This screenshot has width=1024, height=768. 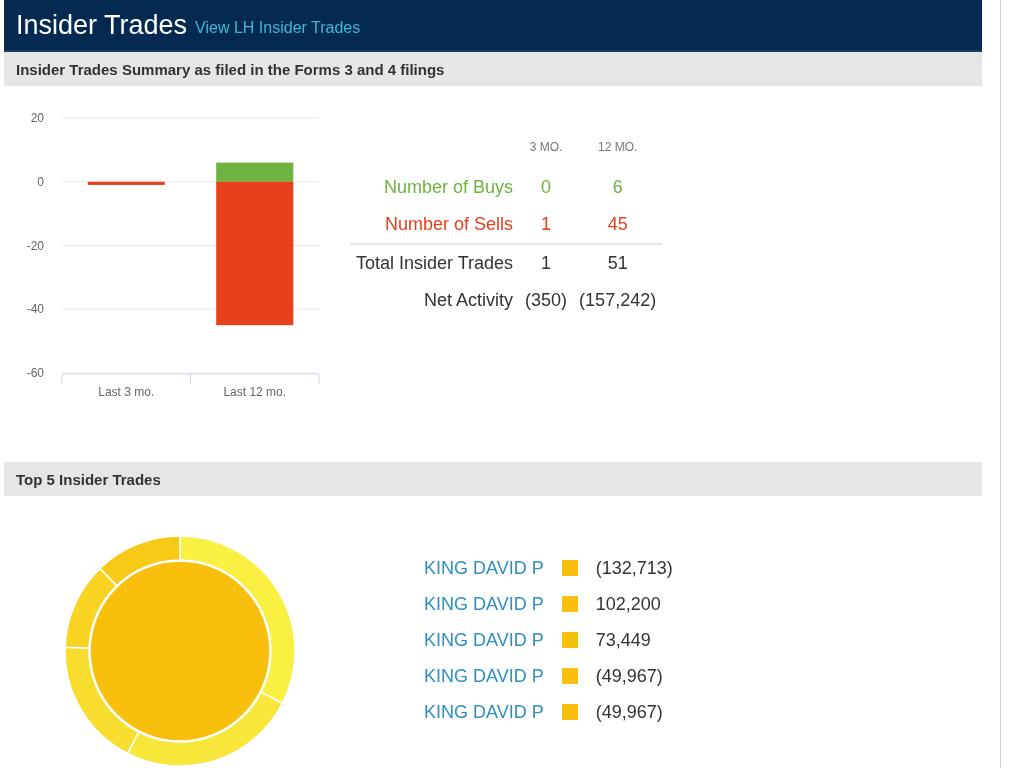 What do you see at coordinates (255, 392) in the screenshot?
I see `x-category-label: Last 12 mo.` at bounding box center [255, 392].